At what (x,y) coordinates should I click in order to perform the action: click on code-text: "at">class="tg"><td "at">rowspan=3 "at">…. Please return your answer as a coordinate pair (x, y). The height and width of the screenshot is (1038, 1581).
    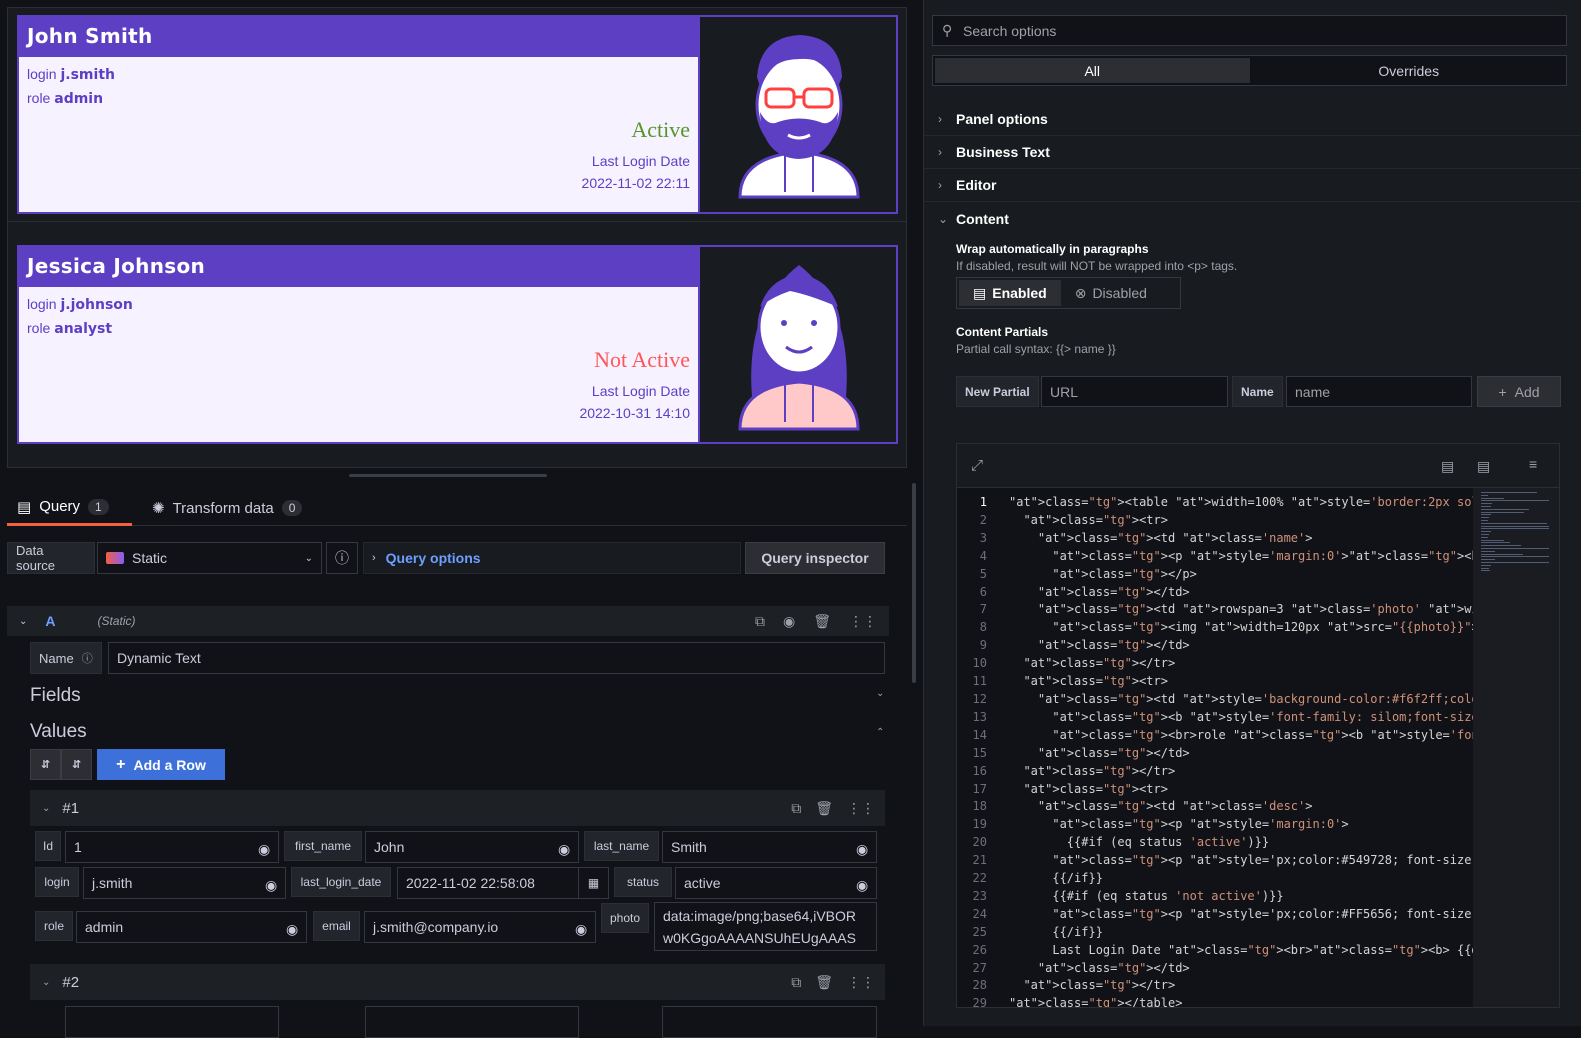
    Looking at the image, I should click on (1255, 609).